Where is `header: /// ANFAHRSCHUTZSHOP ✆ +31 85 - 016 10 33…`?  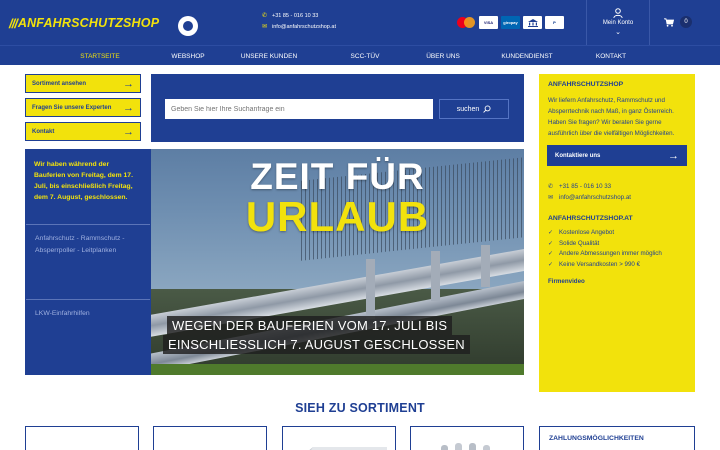 header: /// ANFAHRSCHUTZSHOP ✆ +31 85 - 016 10 33… is located at coordinates (360, 22).